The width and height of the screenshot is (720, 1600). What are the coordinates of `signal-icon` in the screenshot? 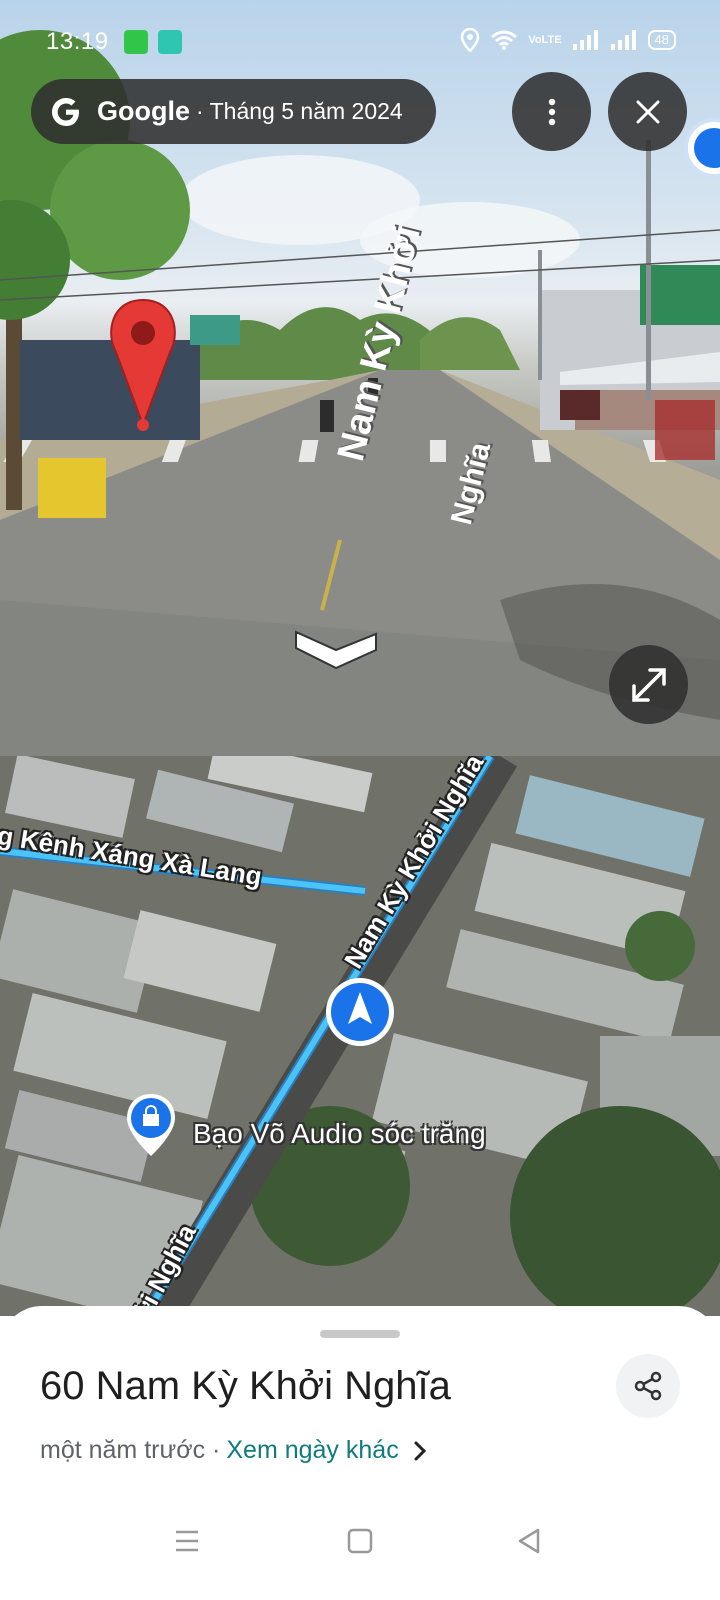 It's located at (585, 40).